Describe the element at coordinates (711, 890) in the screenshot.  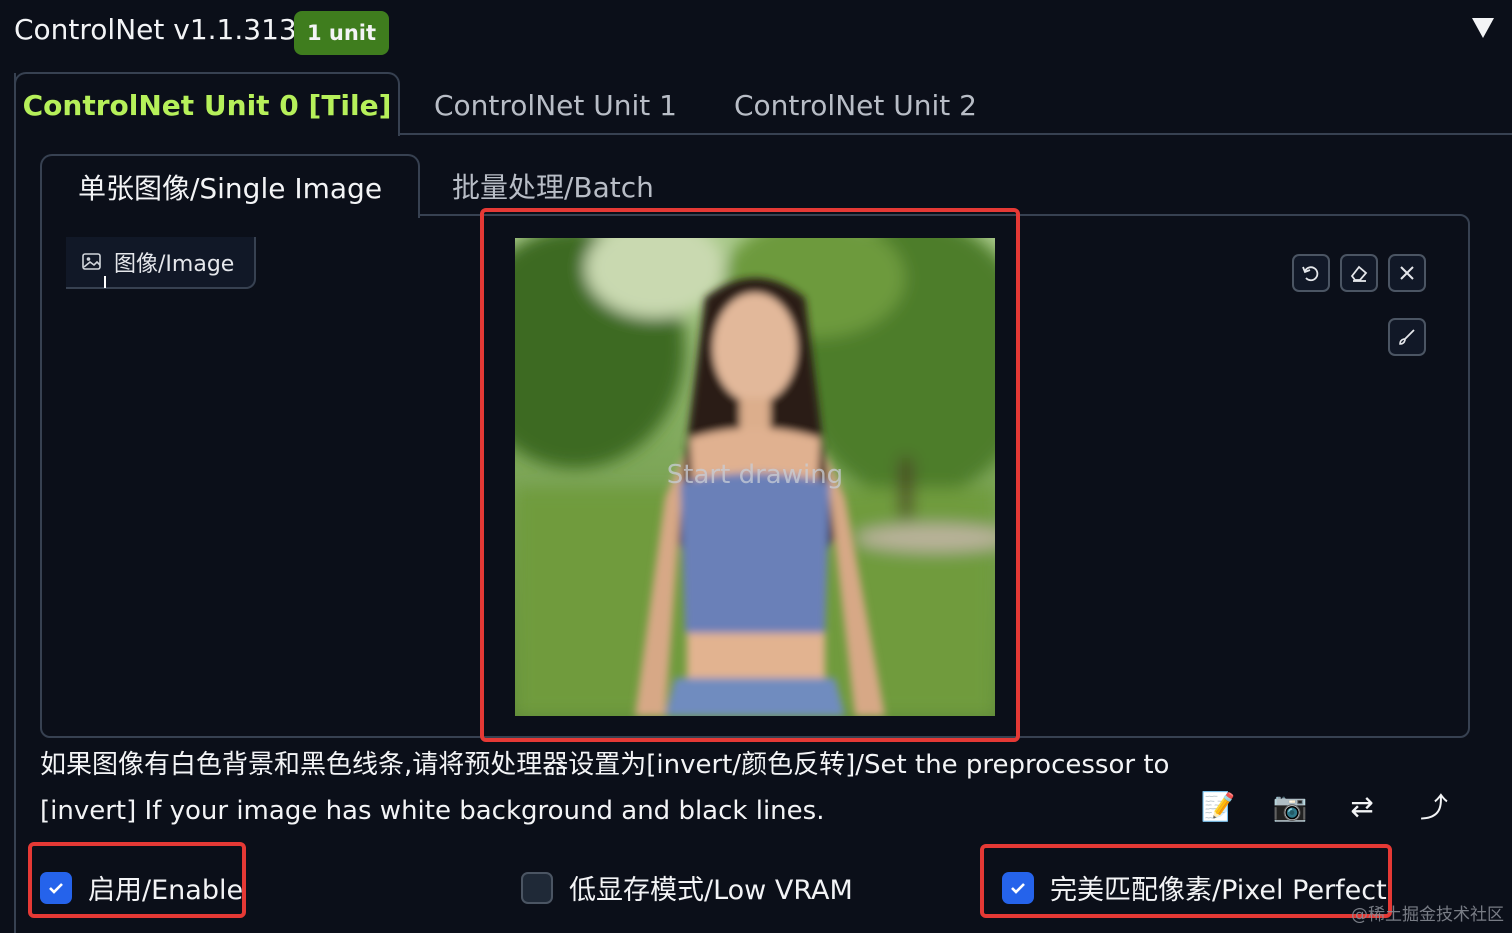
I see `low-vram-label: 低显存模式/Low VRAM` at that location.